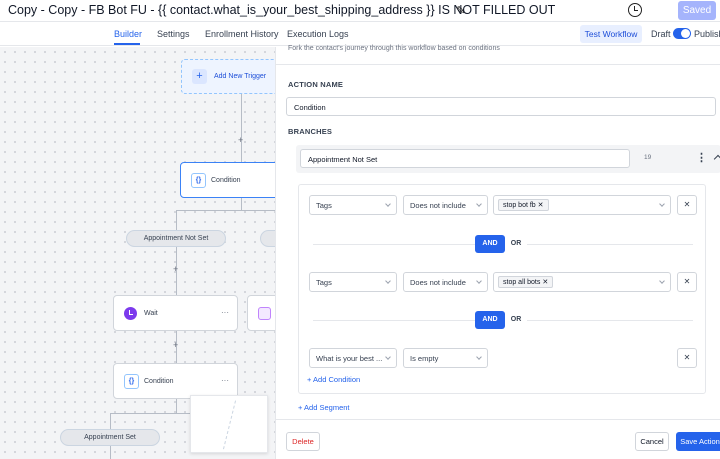  Describe the element at coordinates (582, 282) in the screenshot. I see `condition-value-select: stop all bots ✕` at that location.